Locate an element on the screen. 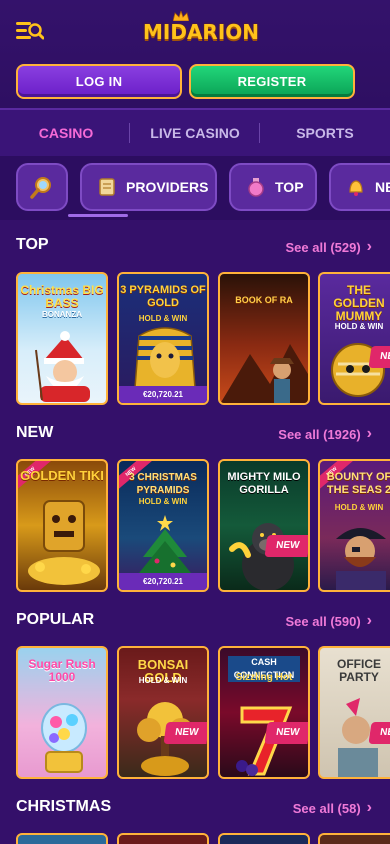  category-tabs: CASINO LIVE CASINO SPORTS is located at coordinates (195, 133).